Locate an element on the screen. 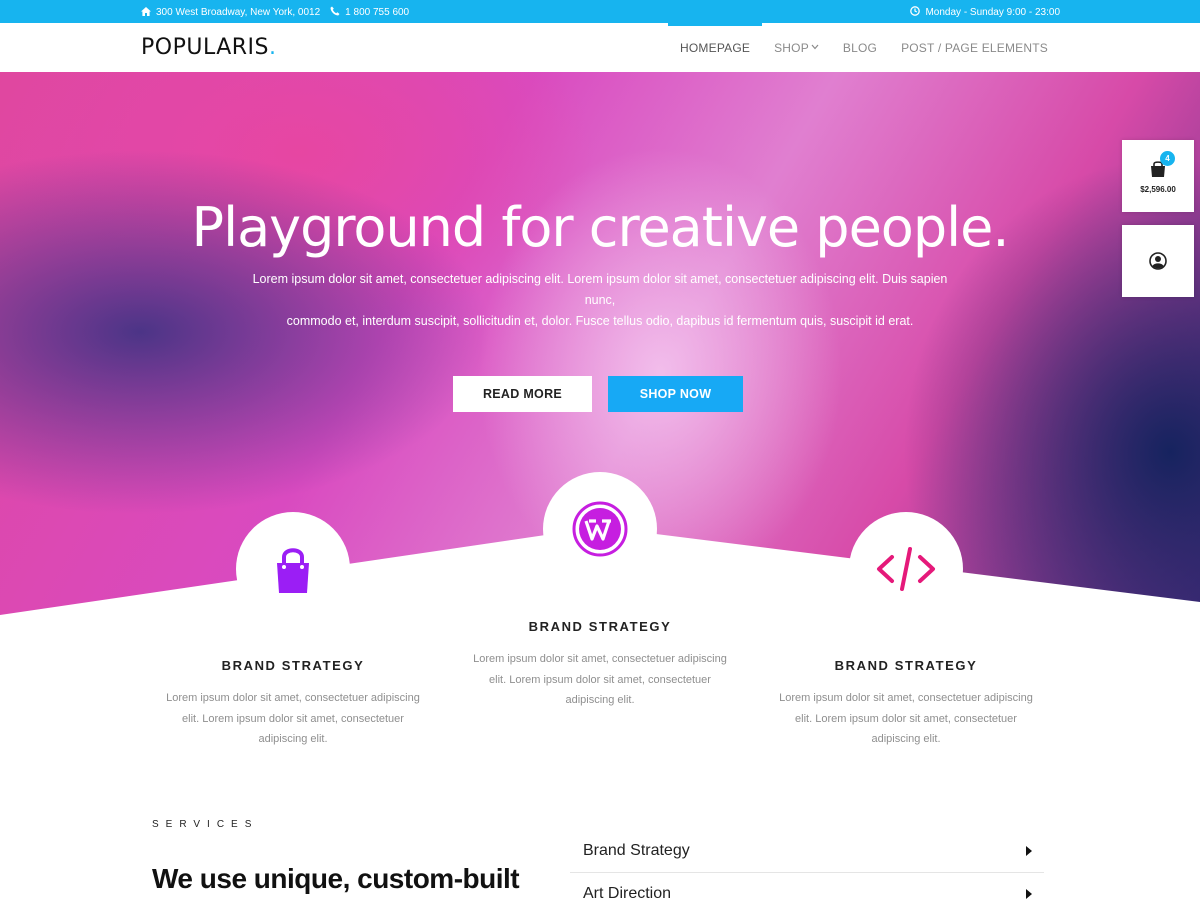  home-icon is located at coordinates (146, 12).